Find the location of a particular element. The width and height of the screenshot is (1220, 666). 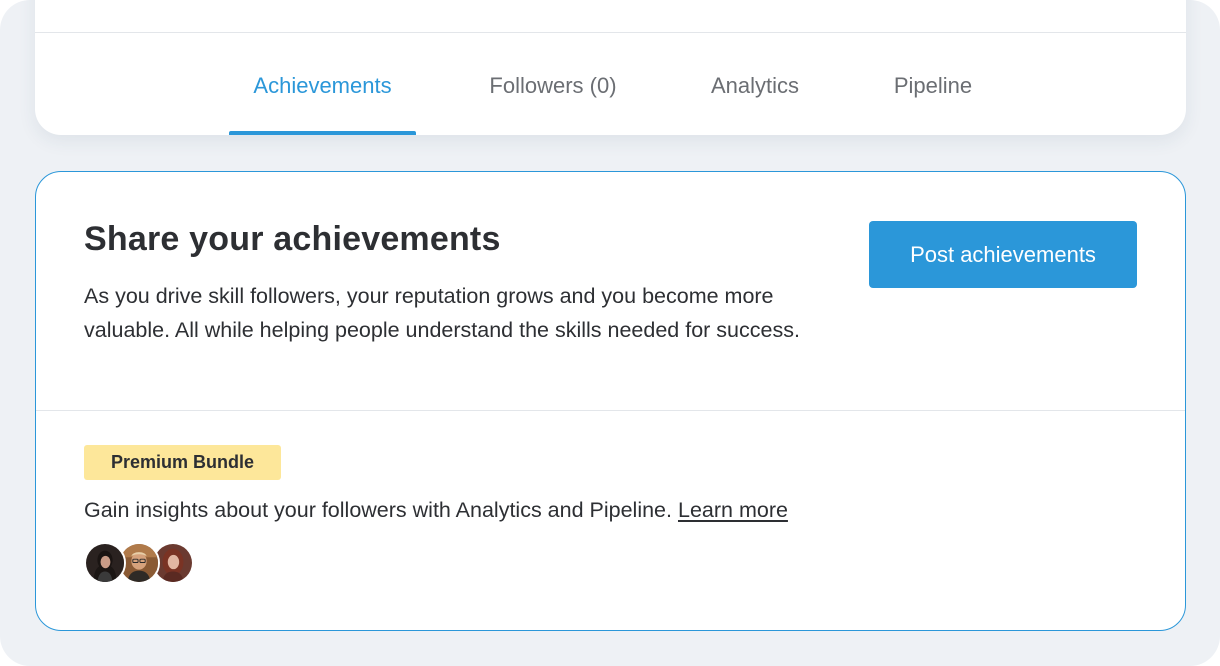

learn-more-link: Learn more is located at coordinates (733, 510).